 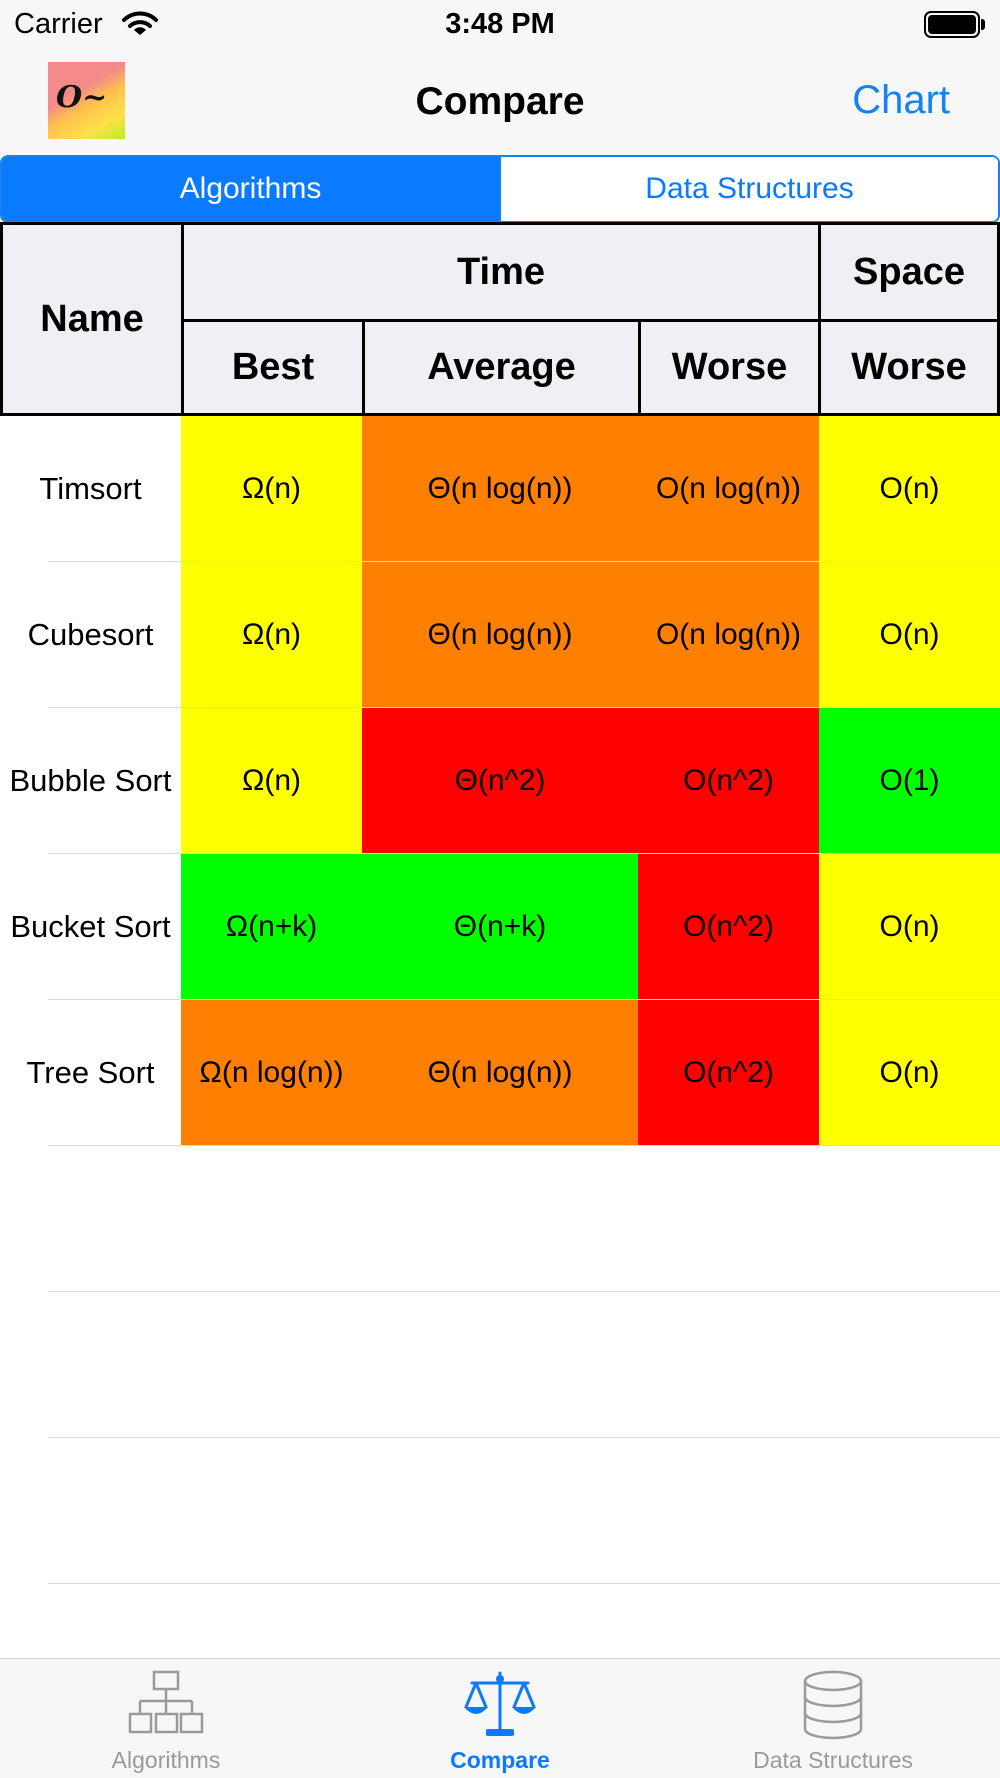 What do you see at coordinates (166, 1702) in the screenshot?
I see `hierarchy-icon` at bounding box center [166, 1702].